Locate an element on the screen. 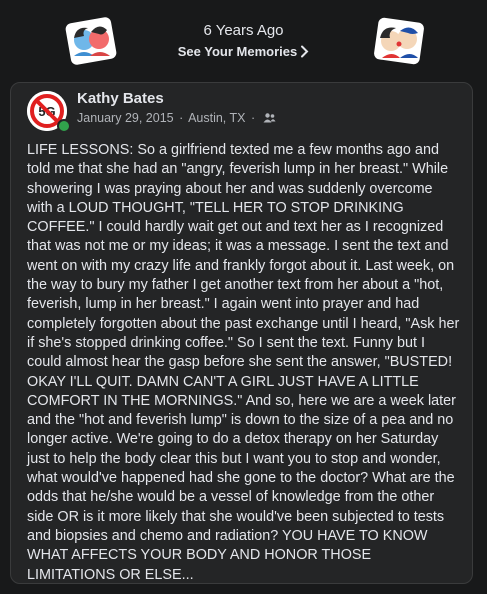 The height and width of the screenshot is (594, 487). online-status-dot is located at coordinates (64, 126).